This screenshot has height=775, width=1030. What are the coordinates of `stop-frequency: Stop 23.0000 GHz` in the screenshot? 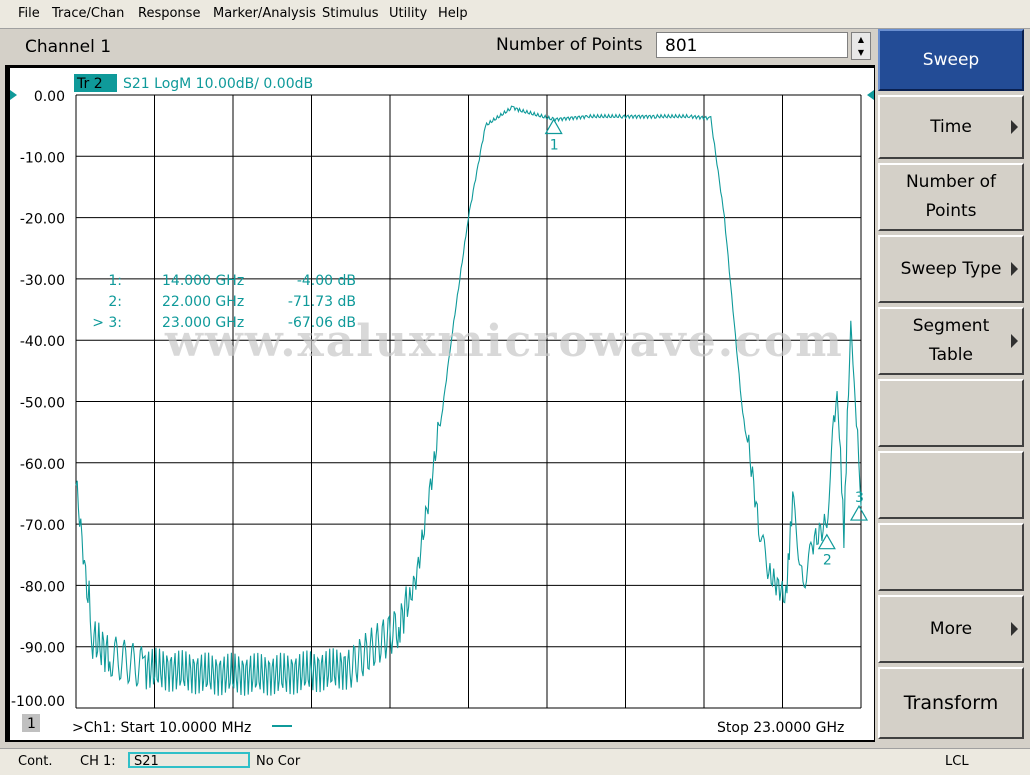 It's located at (780, 728).